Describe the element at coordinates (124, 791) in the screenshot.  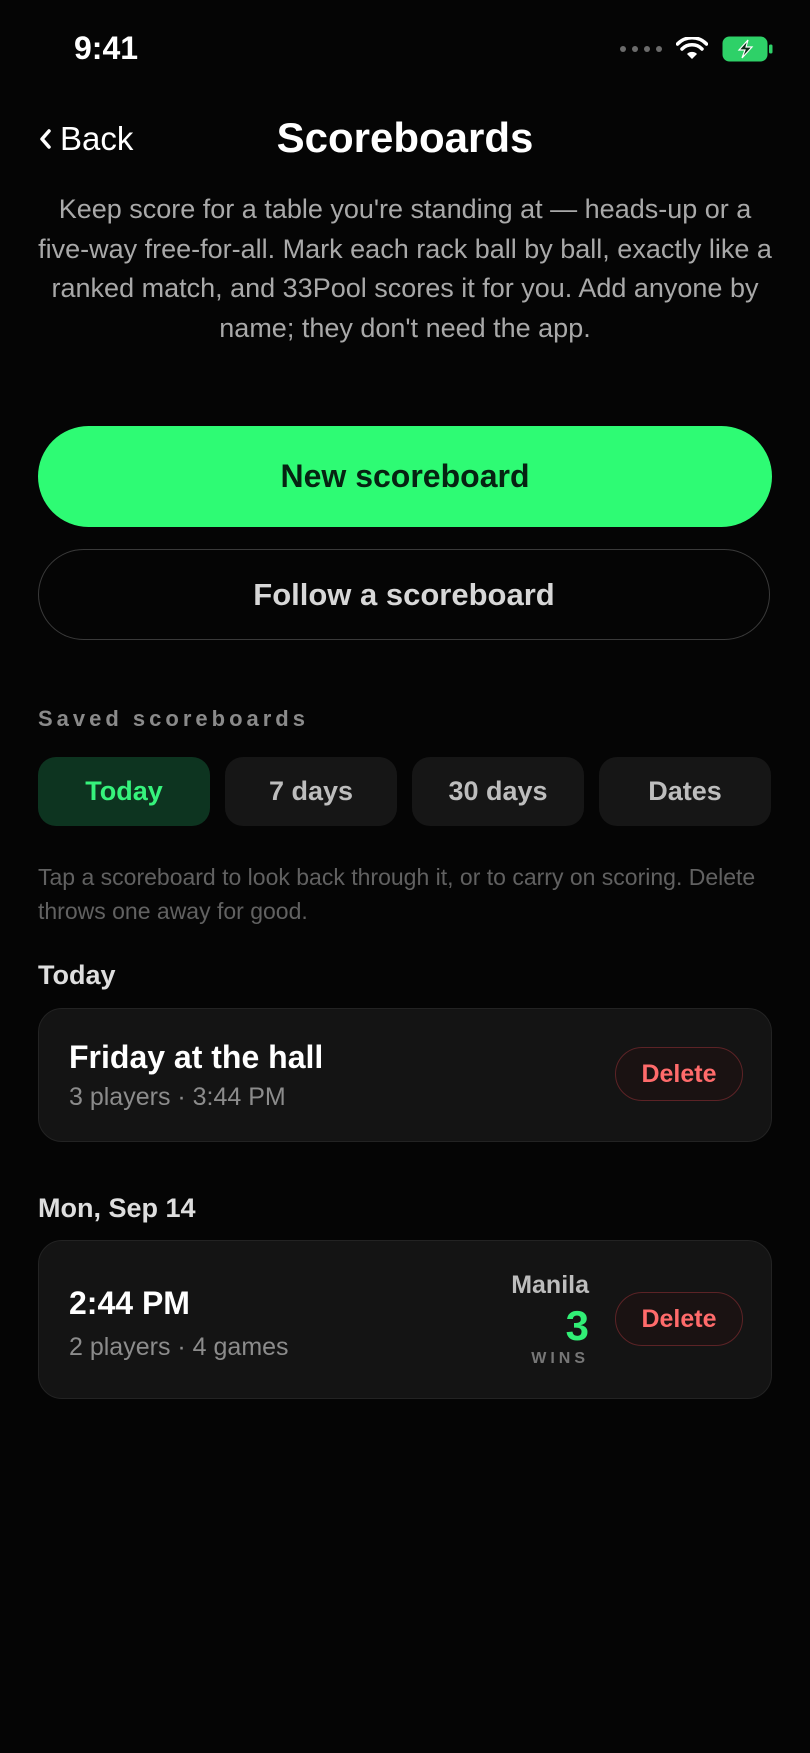
I see `filter-tab-today: Today` at that location.